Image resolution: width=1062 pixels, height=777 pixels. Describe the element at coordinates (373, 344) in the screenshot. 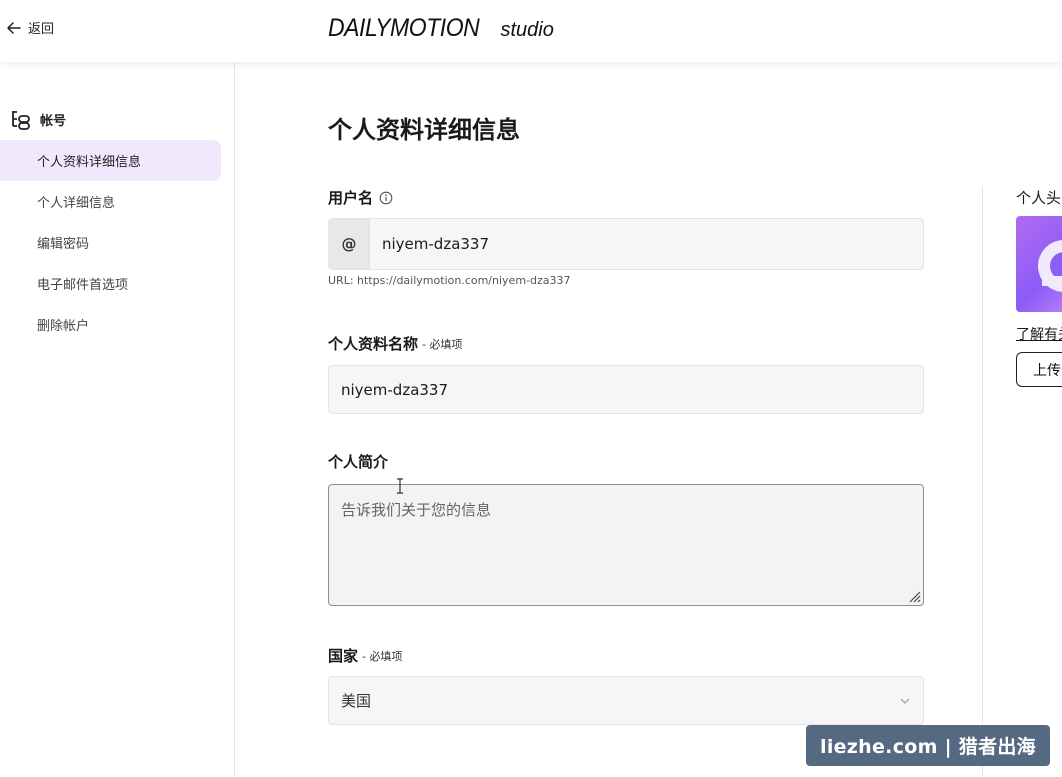

I see `profile-name-label-text: 个人资料名称` at that location.